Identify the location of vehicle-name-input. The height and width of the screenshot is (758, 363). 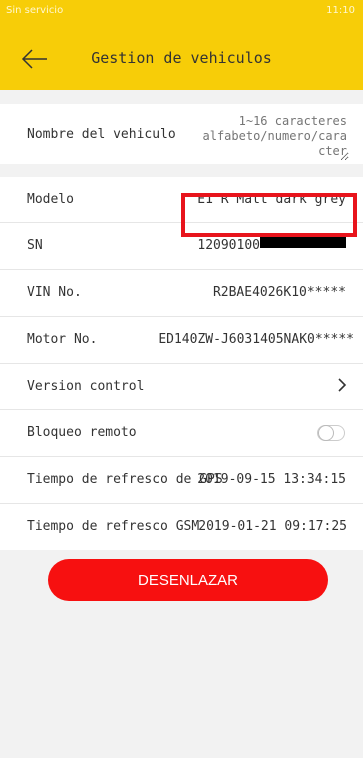
(274, 136).